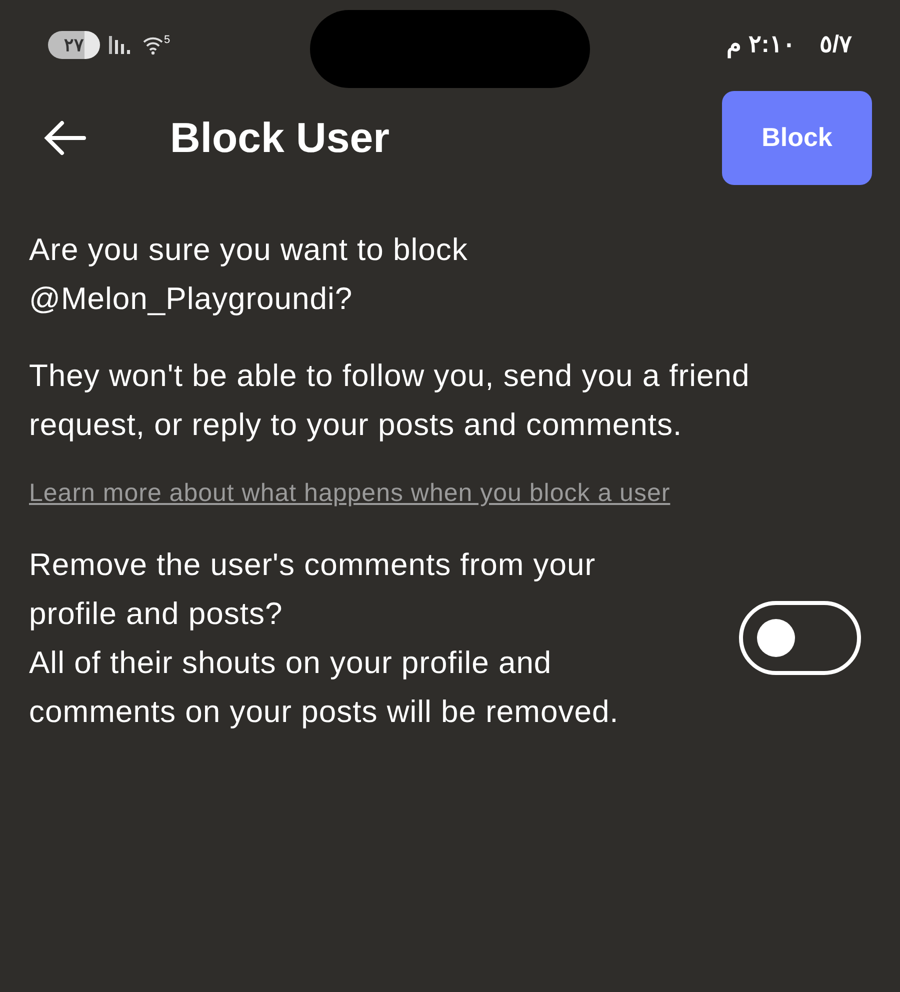  I want to click on network-type-label: 5, so click(167, 40).